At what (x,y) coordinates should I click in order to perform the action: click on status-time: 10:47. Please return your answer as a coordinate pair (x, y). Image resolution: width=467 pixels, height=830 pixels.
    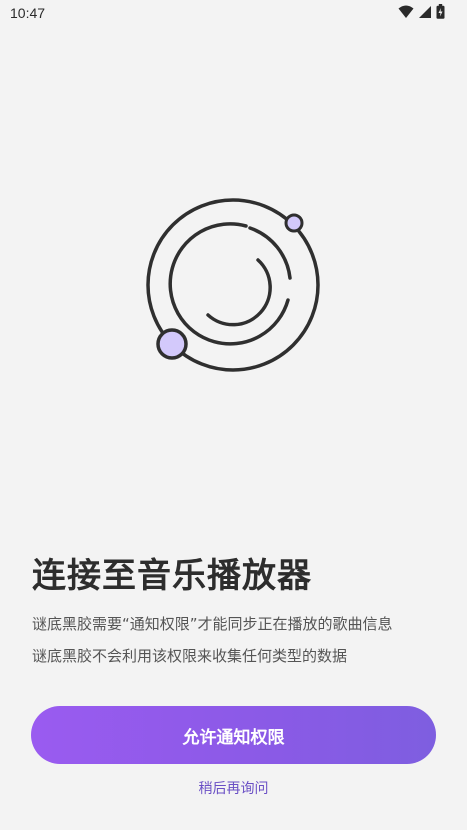
    Looking at the image, I should click on (28, 13).